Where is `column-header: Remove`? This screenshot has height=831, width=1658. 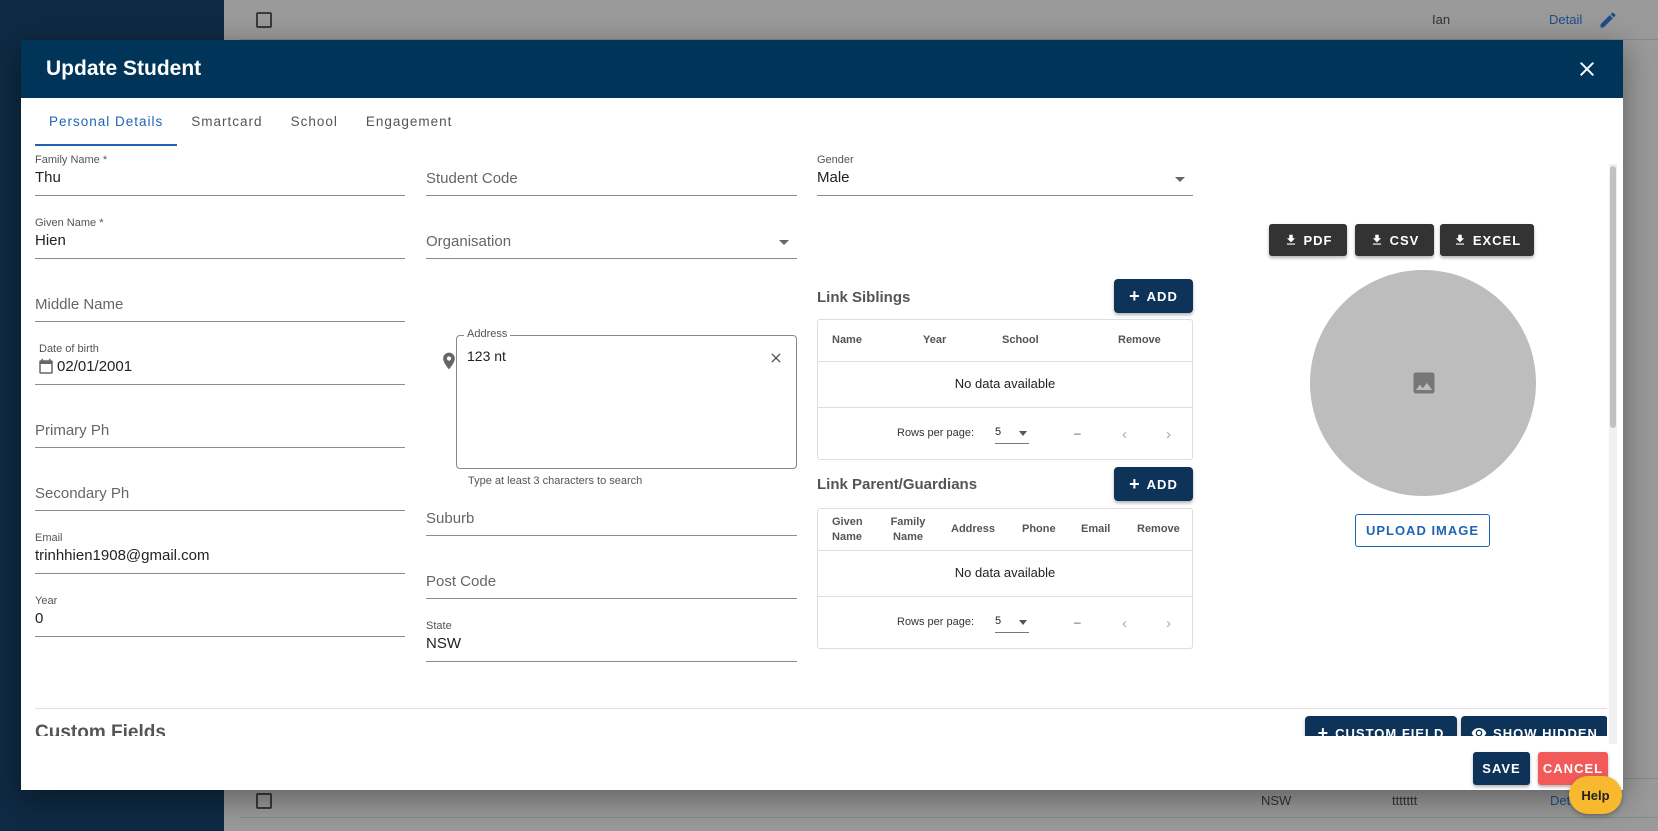 column-header: Remove is located at coordinates (1158, 529).